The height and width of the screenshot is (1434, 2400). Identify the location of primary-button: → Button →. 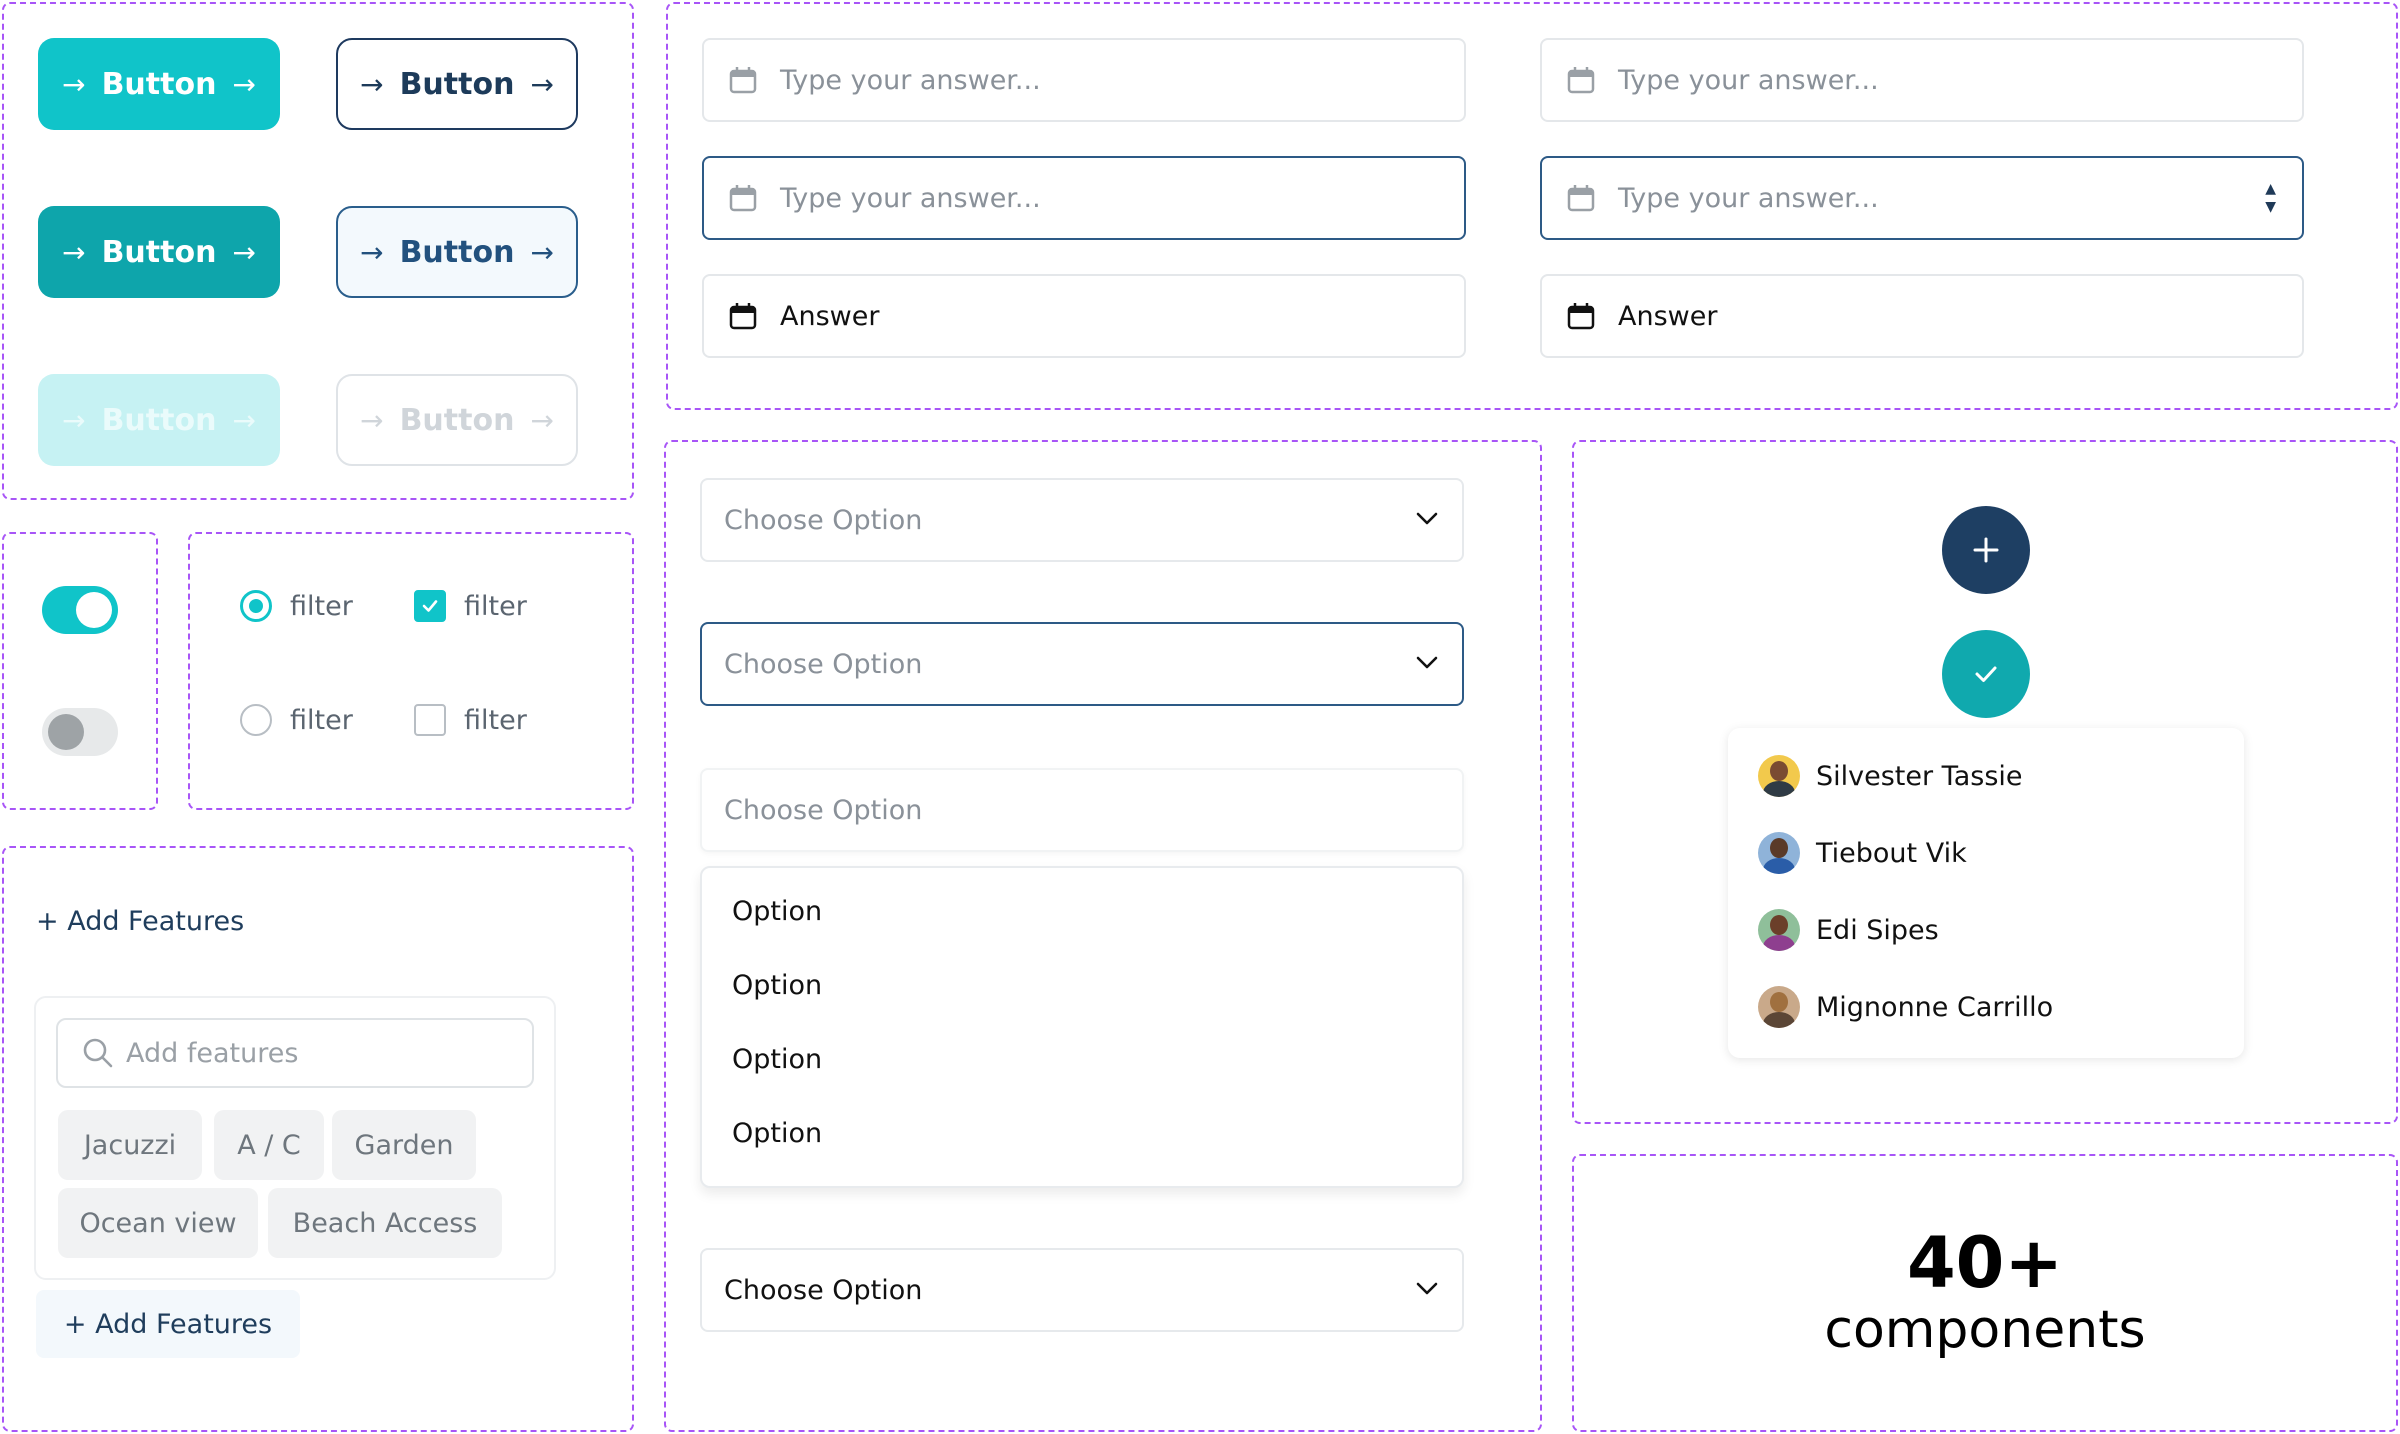
(159, 84).